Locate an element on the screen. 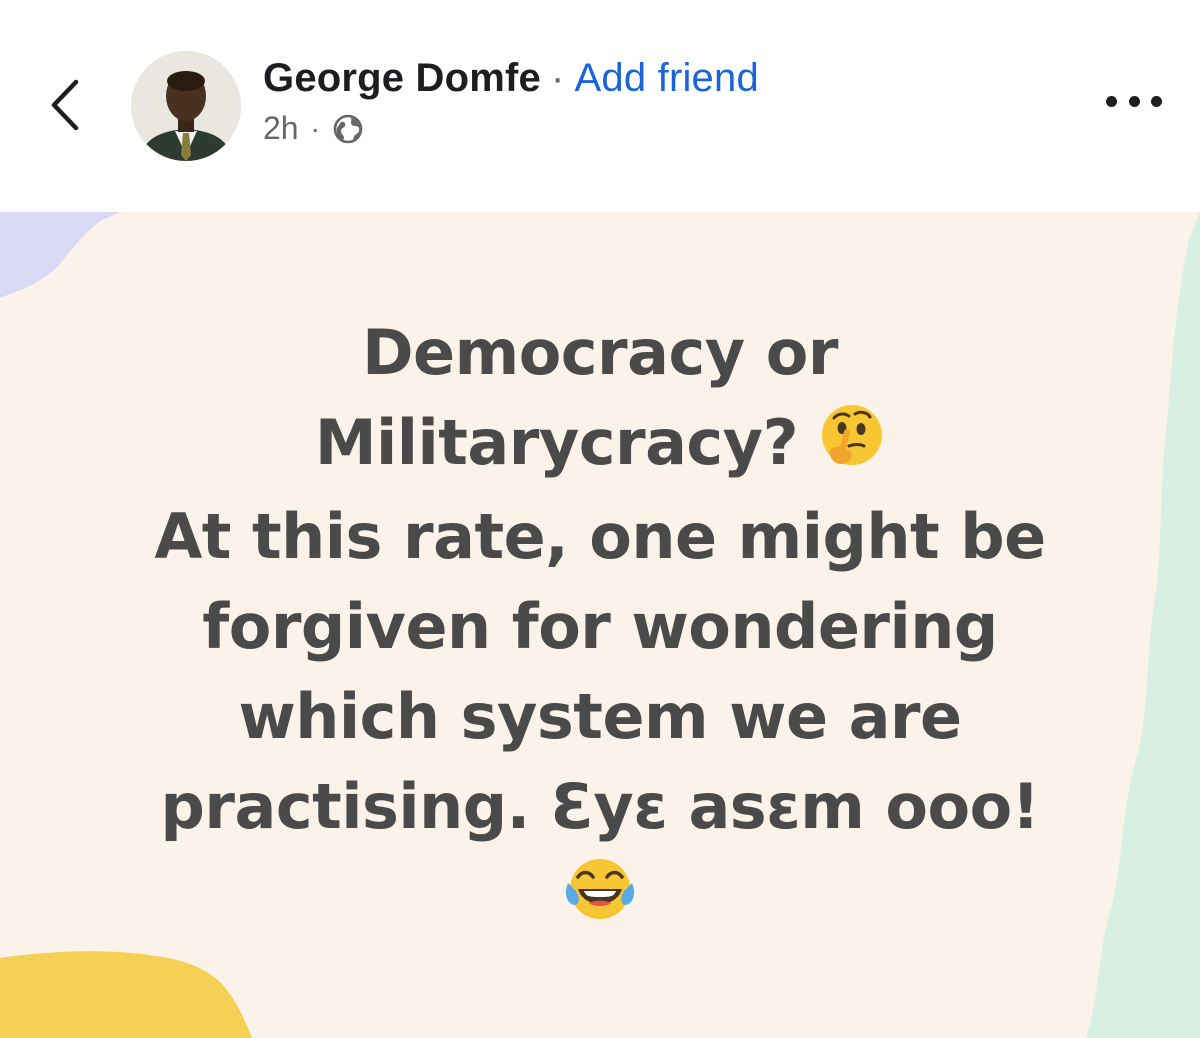  post-text-line: Democracy or is located at coordinates (600, 352).